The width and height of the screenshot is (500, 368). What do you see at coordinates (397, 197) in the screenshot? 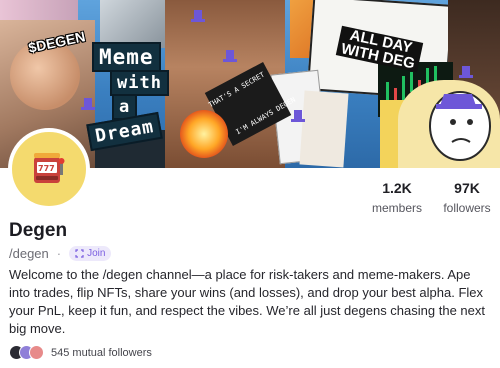
I see `members-stat: 1.2K members` at bounding box center [397, 197].